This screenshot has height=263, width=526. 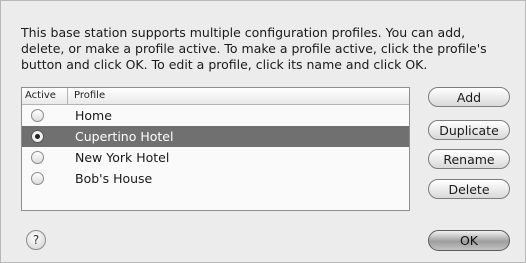 What do you see at coordinates (89, 95) in the screenshot?
I see `column-header-profile: Profile` at bounding box center [89, 95].